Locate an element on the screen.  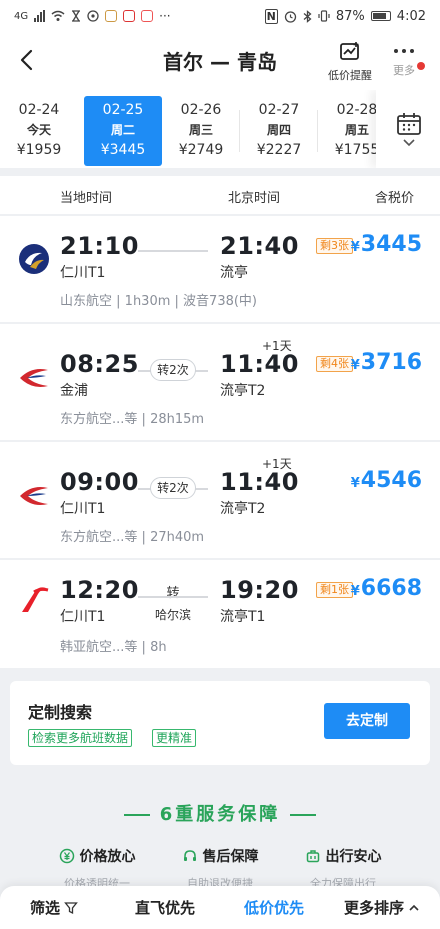
date-label: 02-25 is located at coordinates (123, 110).